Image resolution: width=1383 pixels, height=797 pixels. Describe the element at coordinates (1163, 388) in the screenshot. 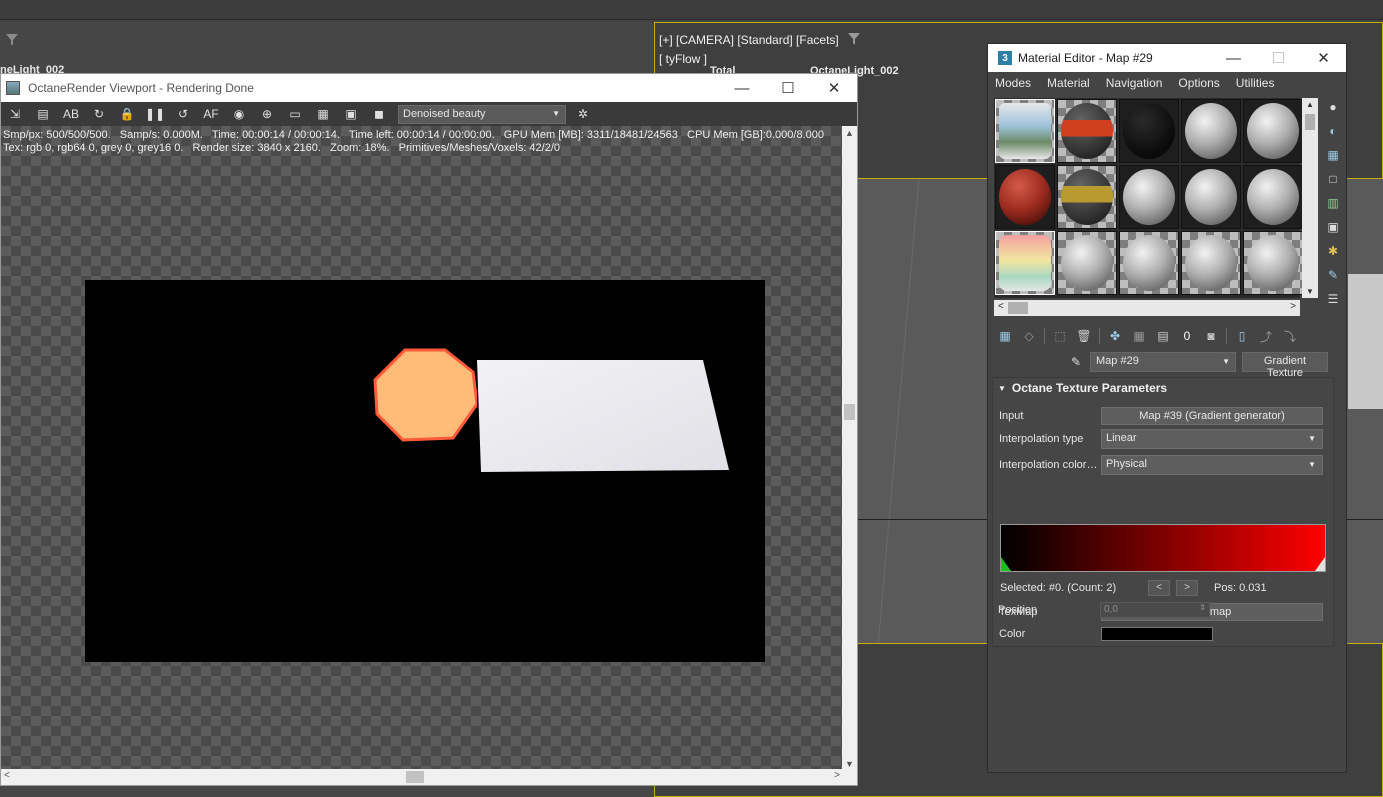

I see `rollout-header: ▼ Octane Texture Parameters` at that location.